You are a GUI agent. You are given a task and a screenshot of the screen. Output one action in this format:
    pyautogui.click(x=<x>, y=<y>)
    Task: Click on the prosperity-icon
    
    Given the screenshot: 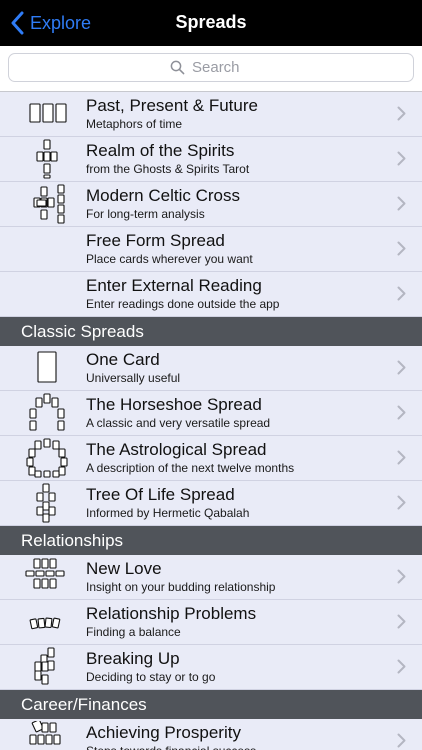 What is the action you would take?
    pyautogui.click(x=45, y=733)
    